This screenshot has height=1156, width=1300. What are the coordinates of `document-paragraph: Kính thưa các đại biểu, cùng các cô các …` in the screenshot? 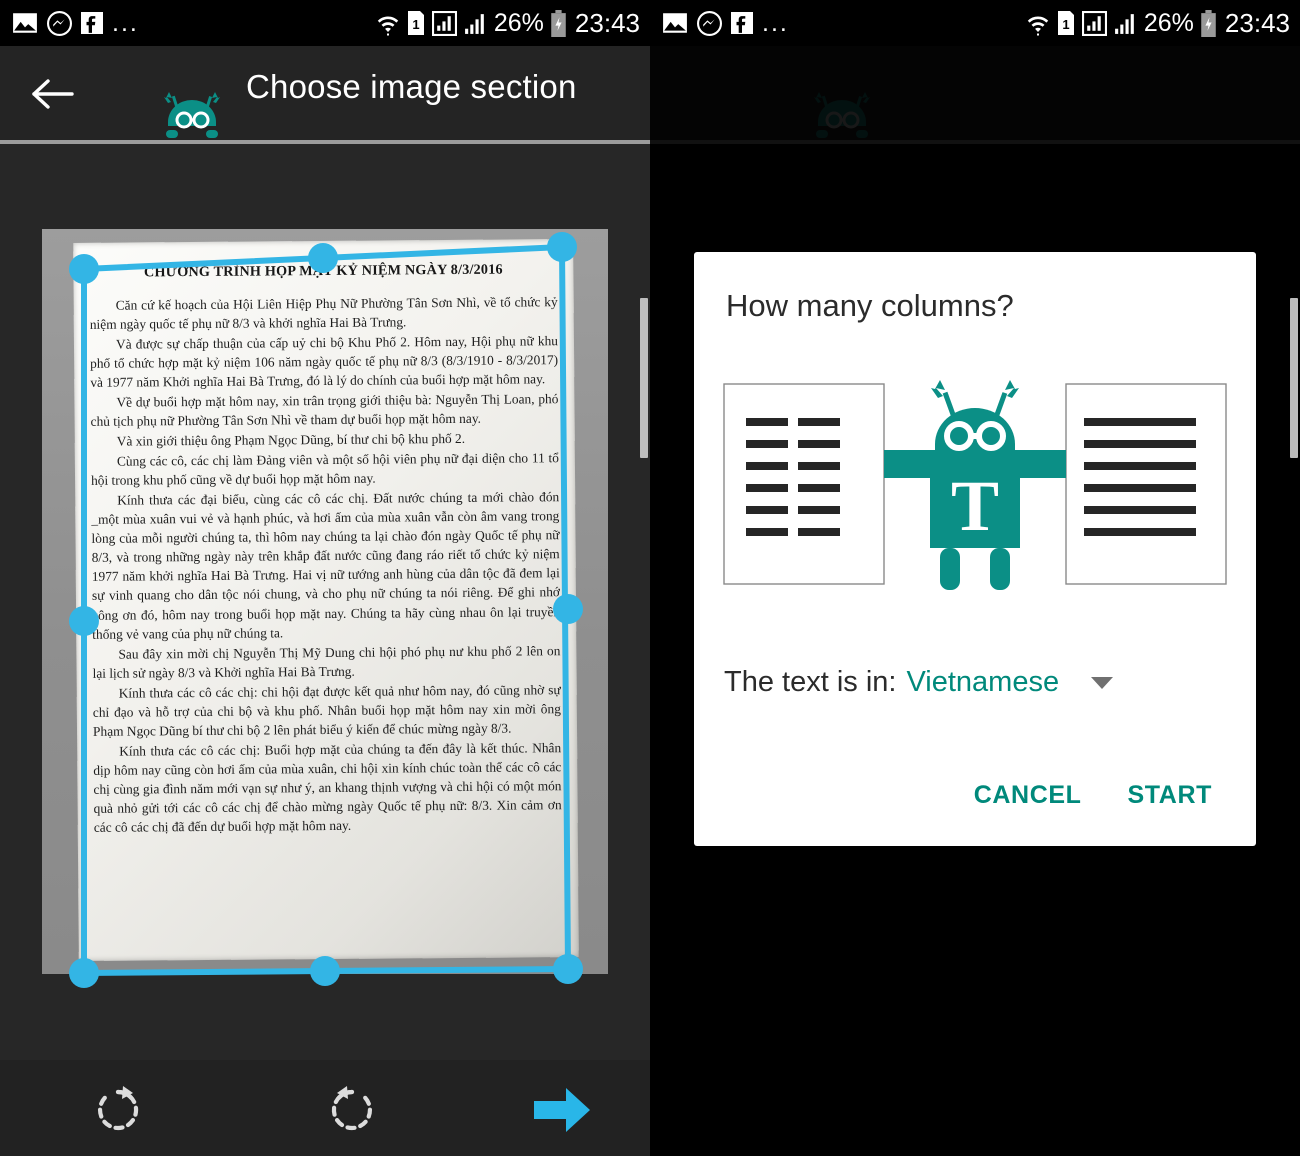 It's located at (326, 565).